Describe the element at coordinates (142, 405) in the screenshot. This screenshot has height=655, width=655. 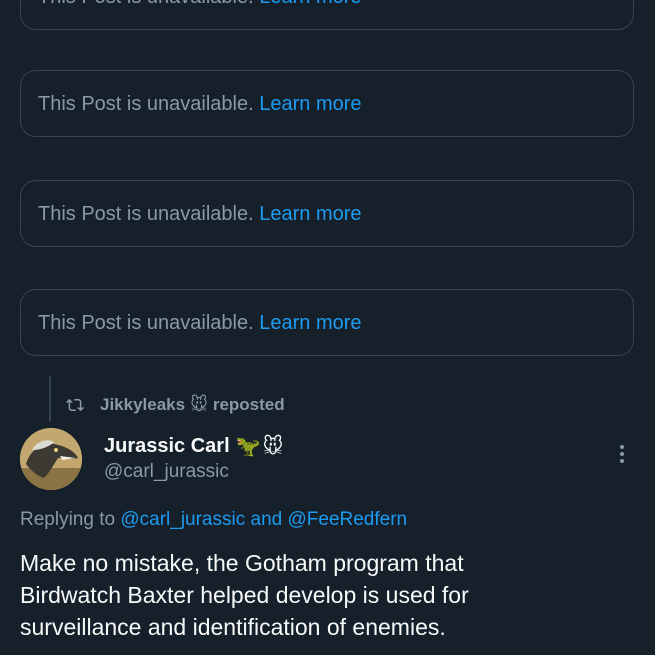
I see `reposter-name: Jikkyleaks` at that location.